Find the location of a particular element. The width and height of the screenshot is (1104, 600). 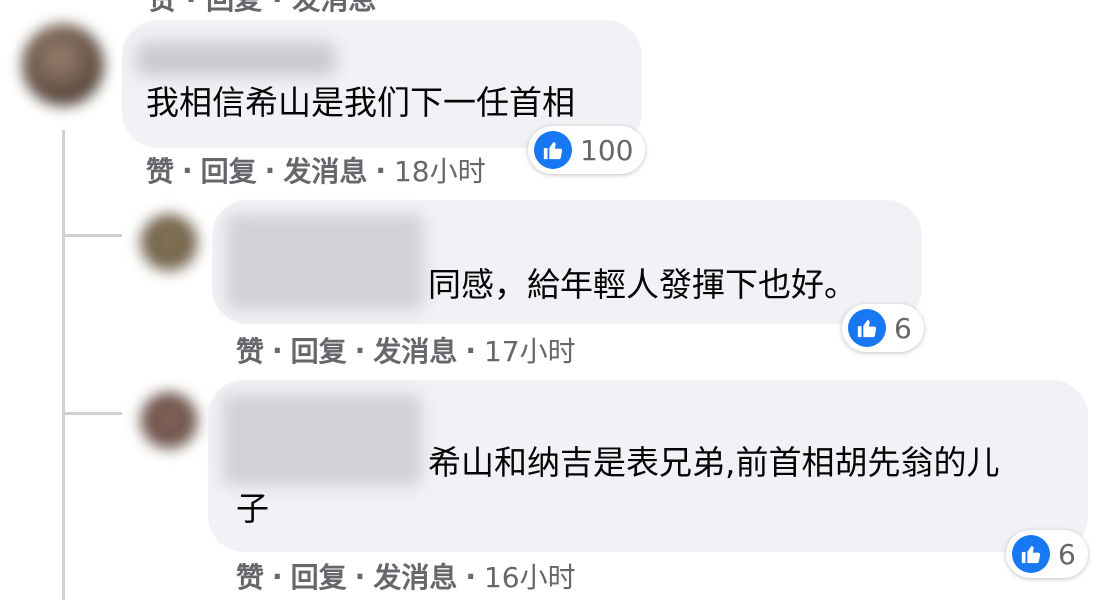

comment-actions: 赞 · 回复 · 发消息 · 16小时 is located at coordinates (406, 576).